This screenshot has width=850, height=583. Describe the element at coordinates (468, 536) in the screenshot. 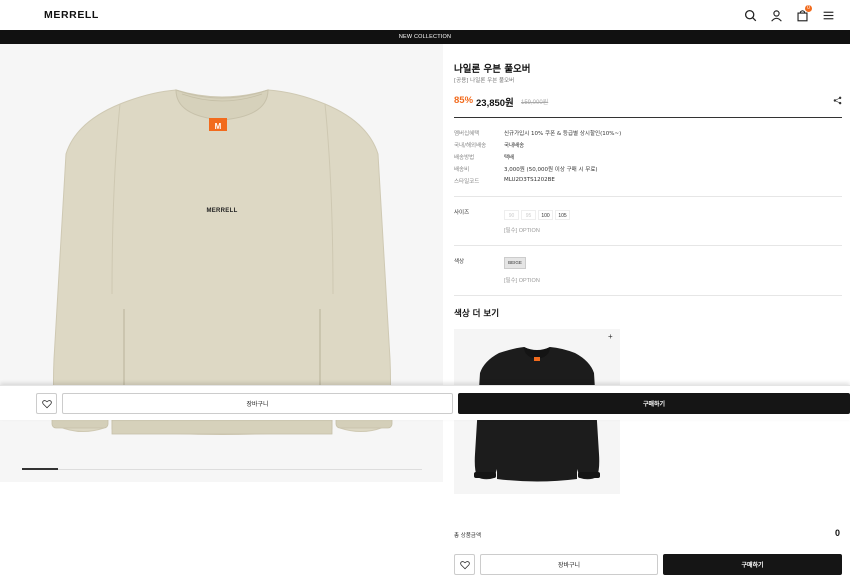

I see `total-label: 총 상품금액` at that location.